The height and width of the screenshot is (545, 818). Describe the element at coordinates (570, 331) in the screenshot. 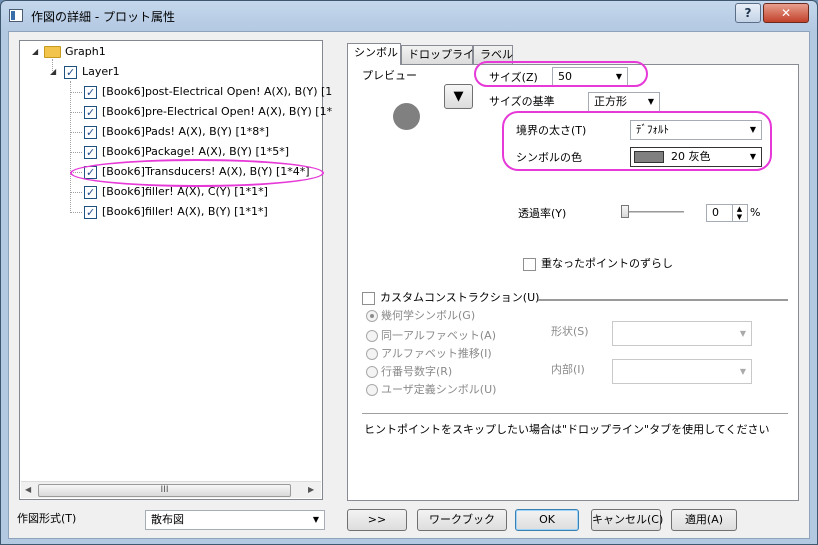

I see `shape-label: 形状(S)` at that location.